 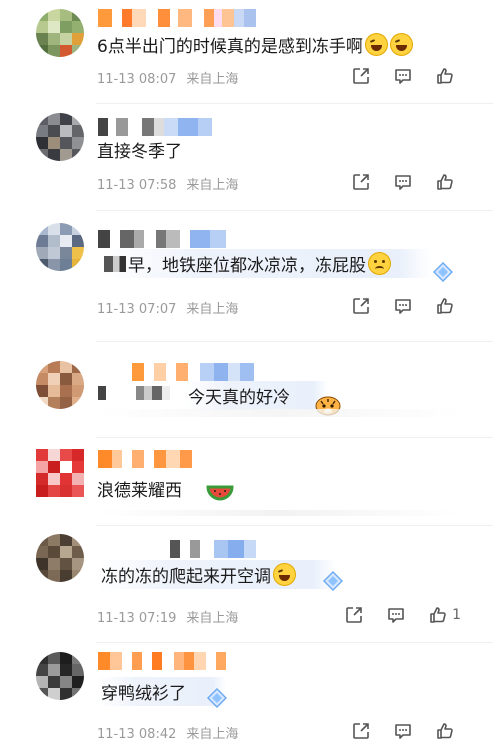 I want to click on comment-text: 今天真的好冷, so click(x=256, y=395).